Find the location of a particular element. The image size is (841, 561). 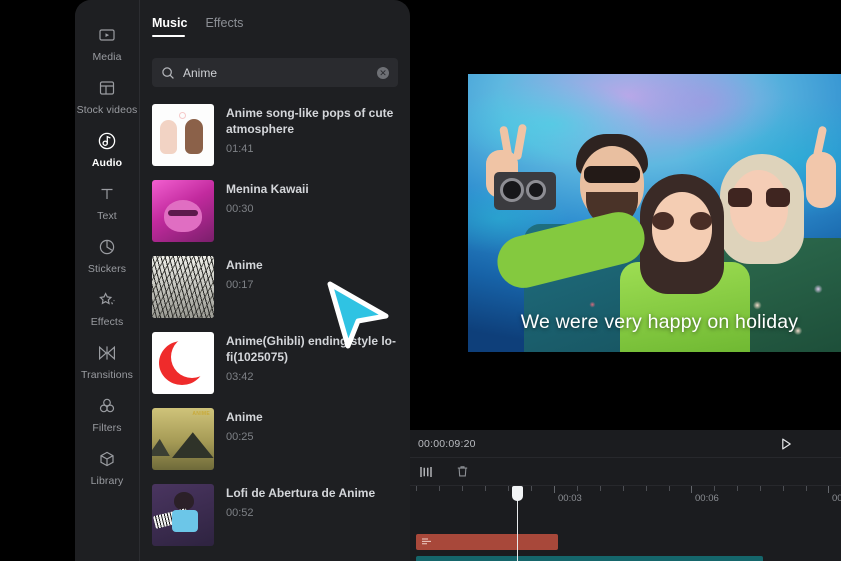

track-title: Anime song-like pops of cute atmosphere is located at coordinates (310, 121).